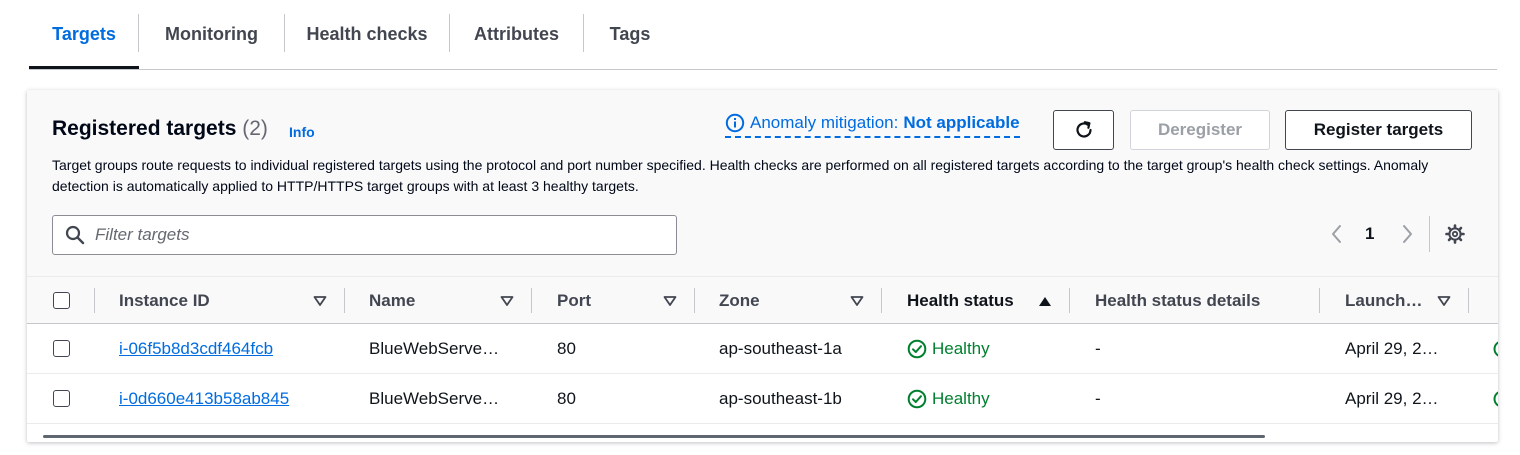 This screenshot has height=455, width=1520. I want to click on select-all-checkbox, so click(61, 300).